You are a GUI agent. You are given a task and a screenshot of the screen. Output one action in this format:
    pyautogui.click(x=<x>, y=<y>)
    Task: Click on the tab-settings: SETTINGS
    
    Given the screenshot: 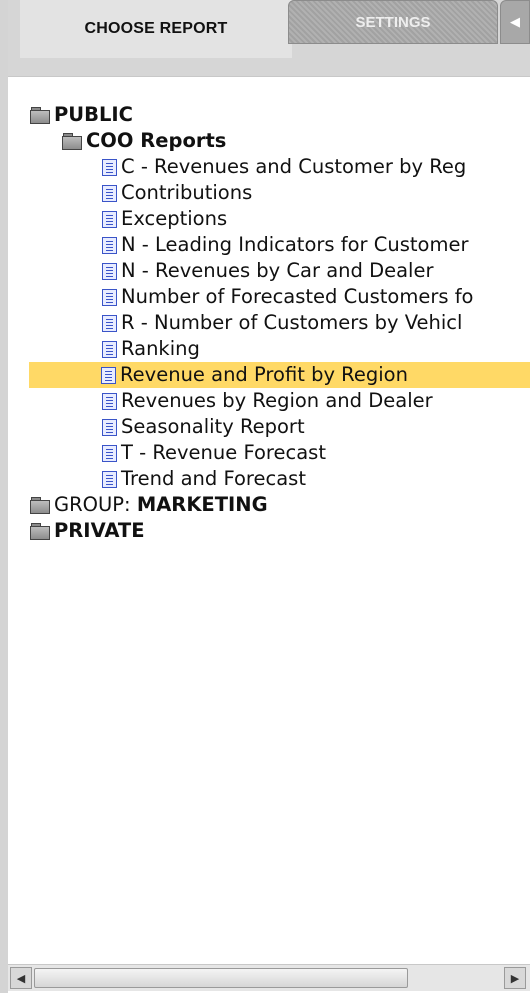 What is the action you would take?
    pyautogui.click(x=393, y=22)
    